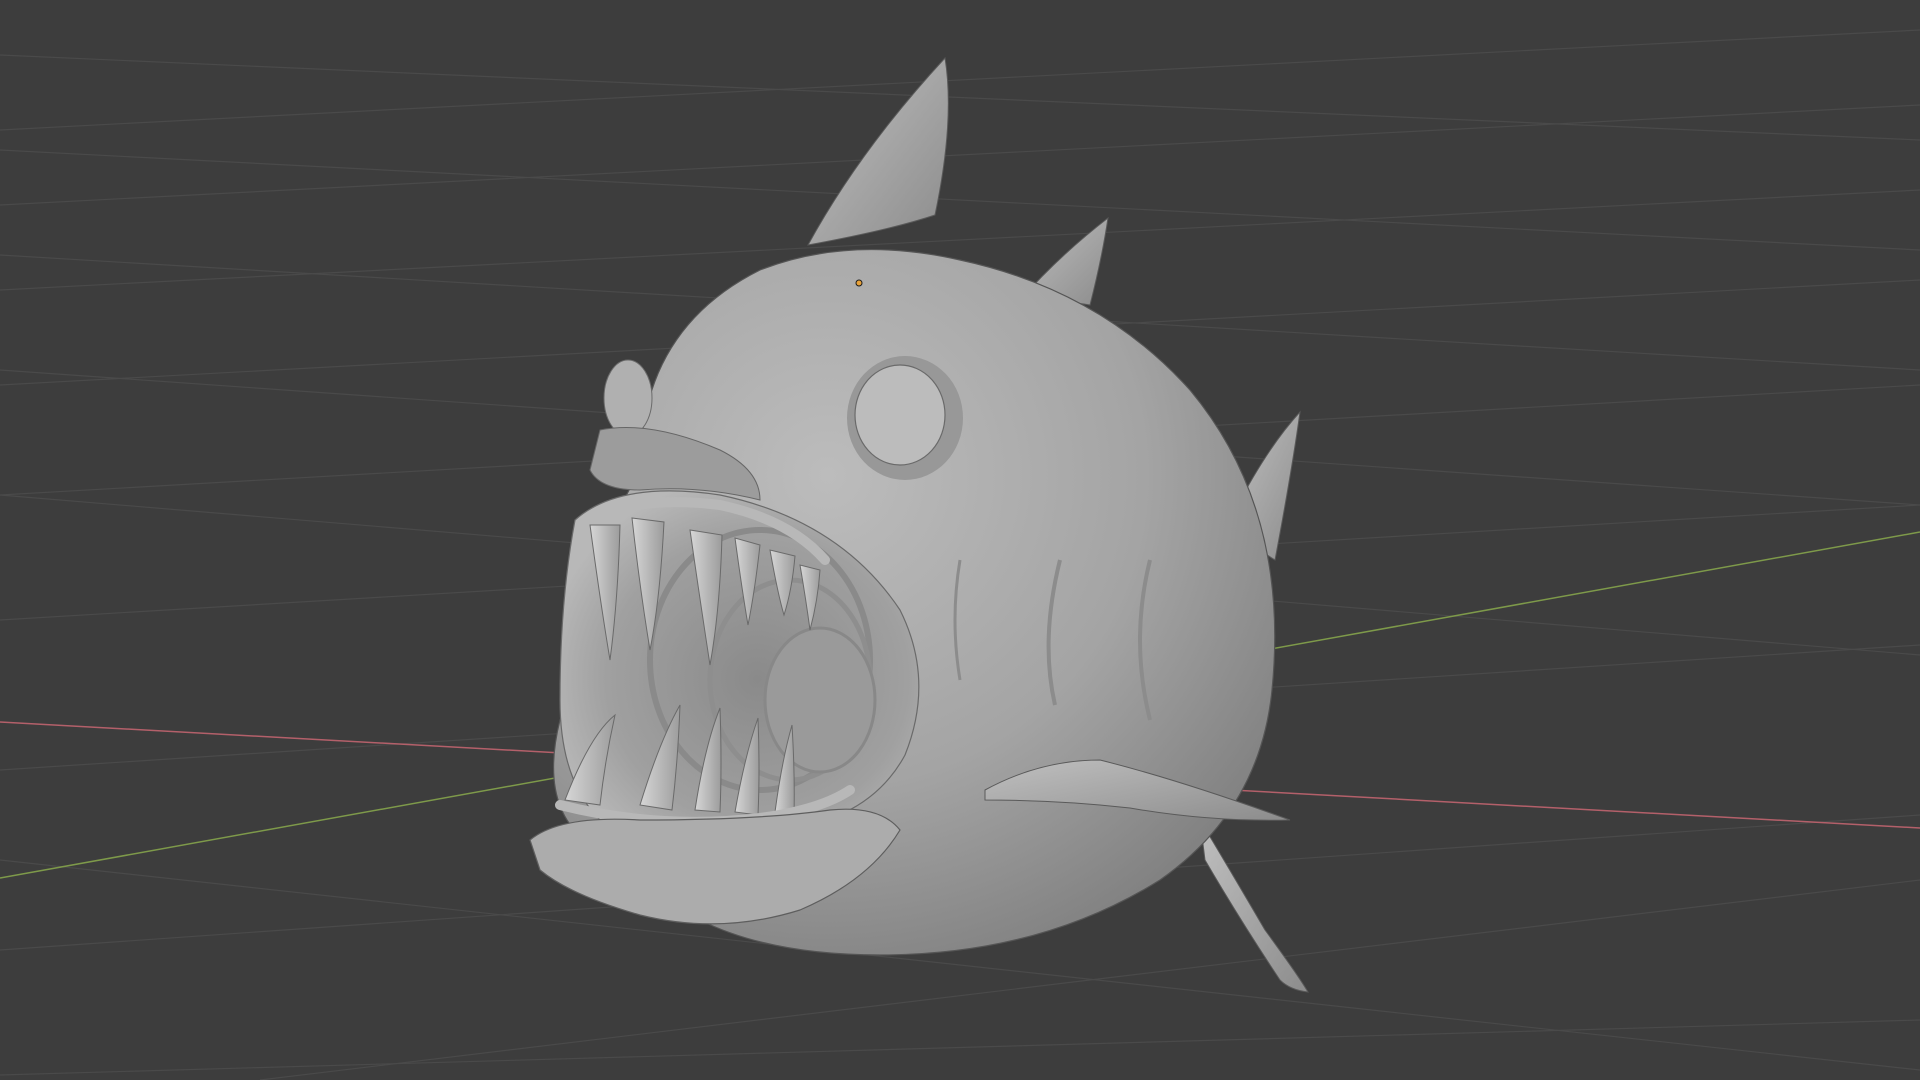  I want to click on throat-ring-inner, so click(820, 700).